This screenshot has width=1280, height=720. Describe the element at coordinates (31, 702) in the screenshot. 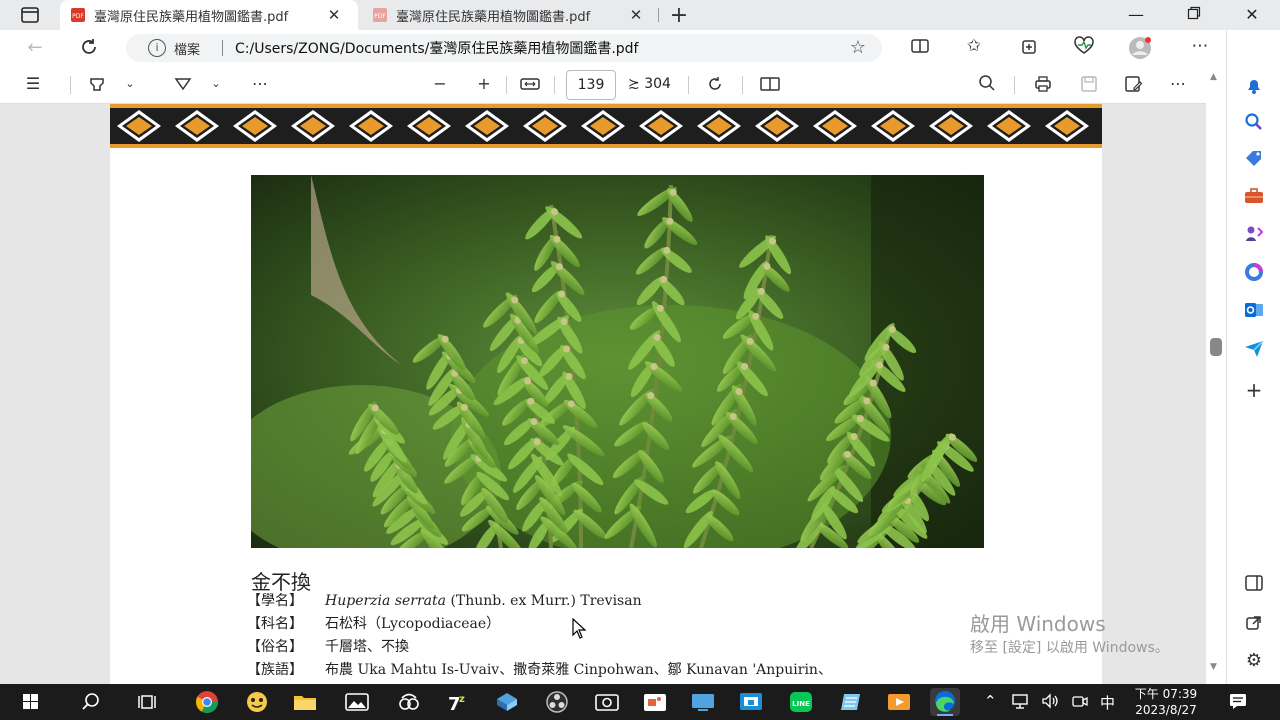

I see `windows-start-icon` at that location.